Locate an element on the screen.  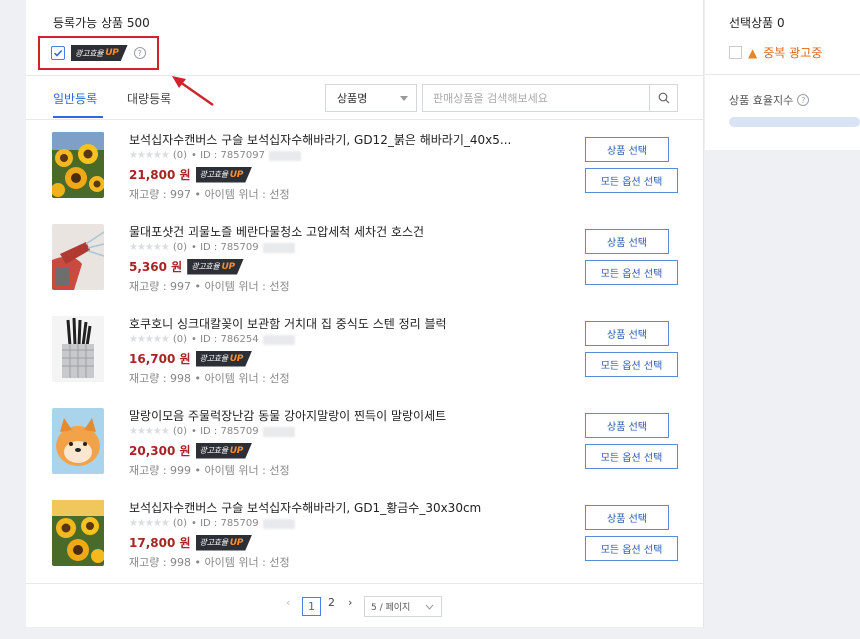
per-page-select: 5 / 페이지 is located at coordinates (403, 606).